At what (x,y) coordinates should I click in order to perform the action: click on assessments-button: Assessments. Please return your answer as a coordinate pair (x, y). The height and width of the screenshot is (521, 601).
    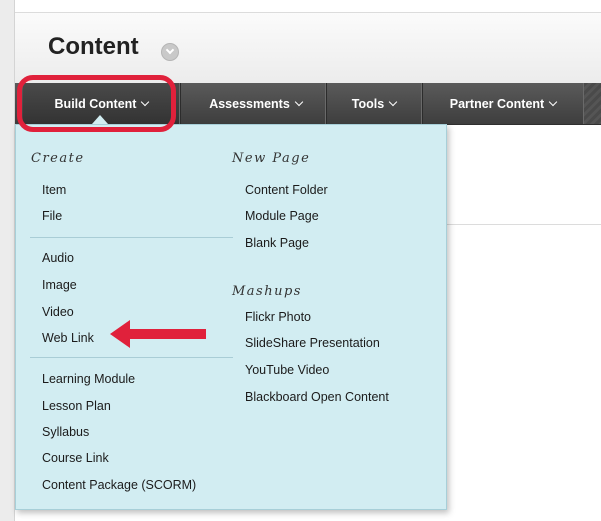
    Looking at the image, I should click on (256, 103).